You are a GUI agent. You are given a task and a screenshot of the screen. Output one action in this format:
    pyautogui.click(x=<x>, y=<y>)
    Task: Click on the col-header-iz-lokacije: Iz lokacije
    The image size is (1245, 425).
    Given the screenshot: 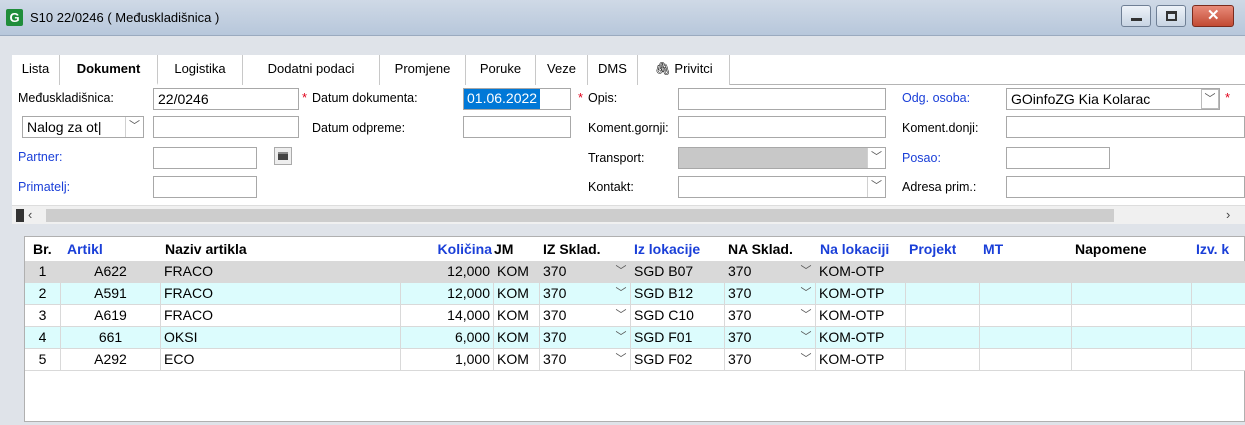 What is the action you would take?
    pyautogui.click(x=667, y=249)
    